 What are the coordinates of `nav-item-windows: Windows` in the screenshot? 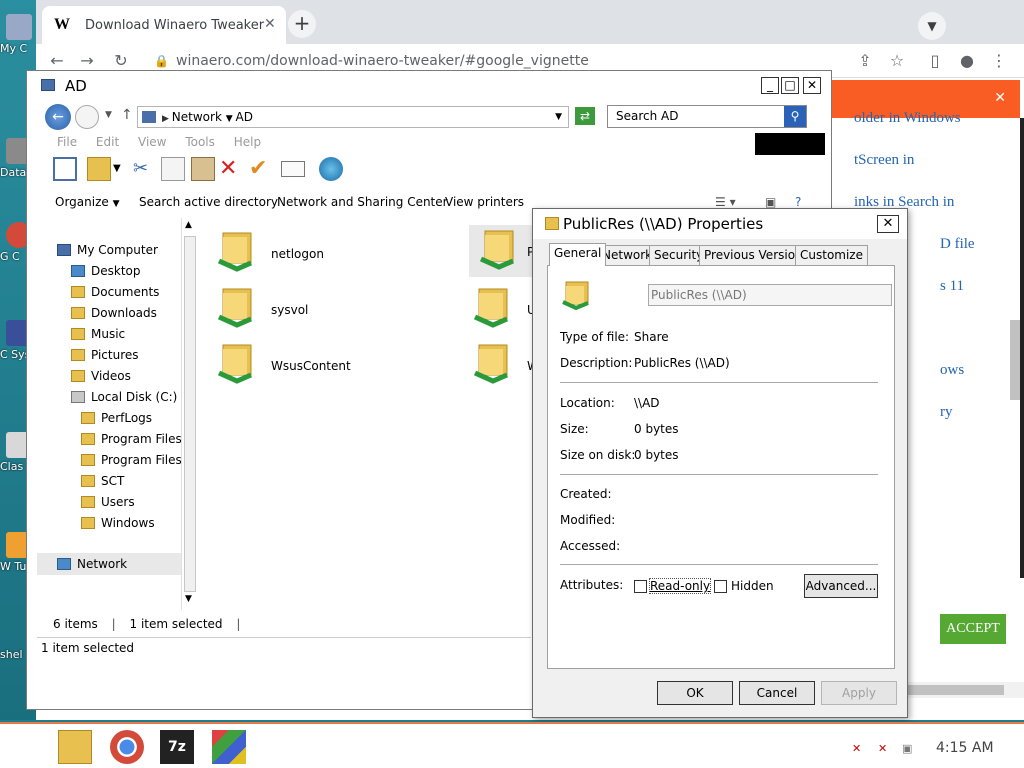 It's located at (118, 523).